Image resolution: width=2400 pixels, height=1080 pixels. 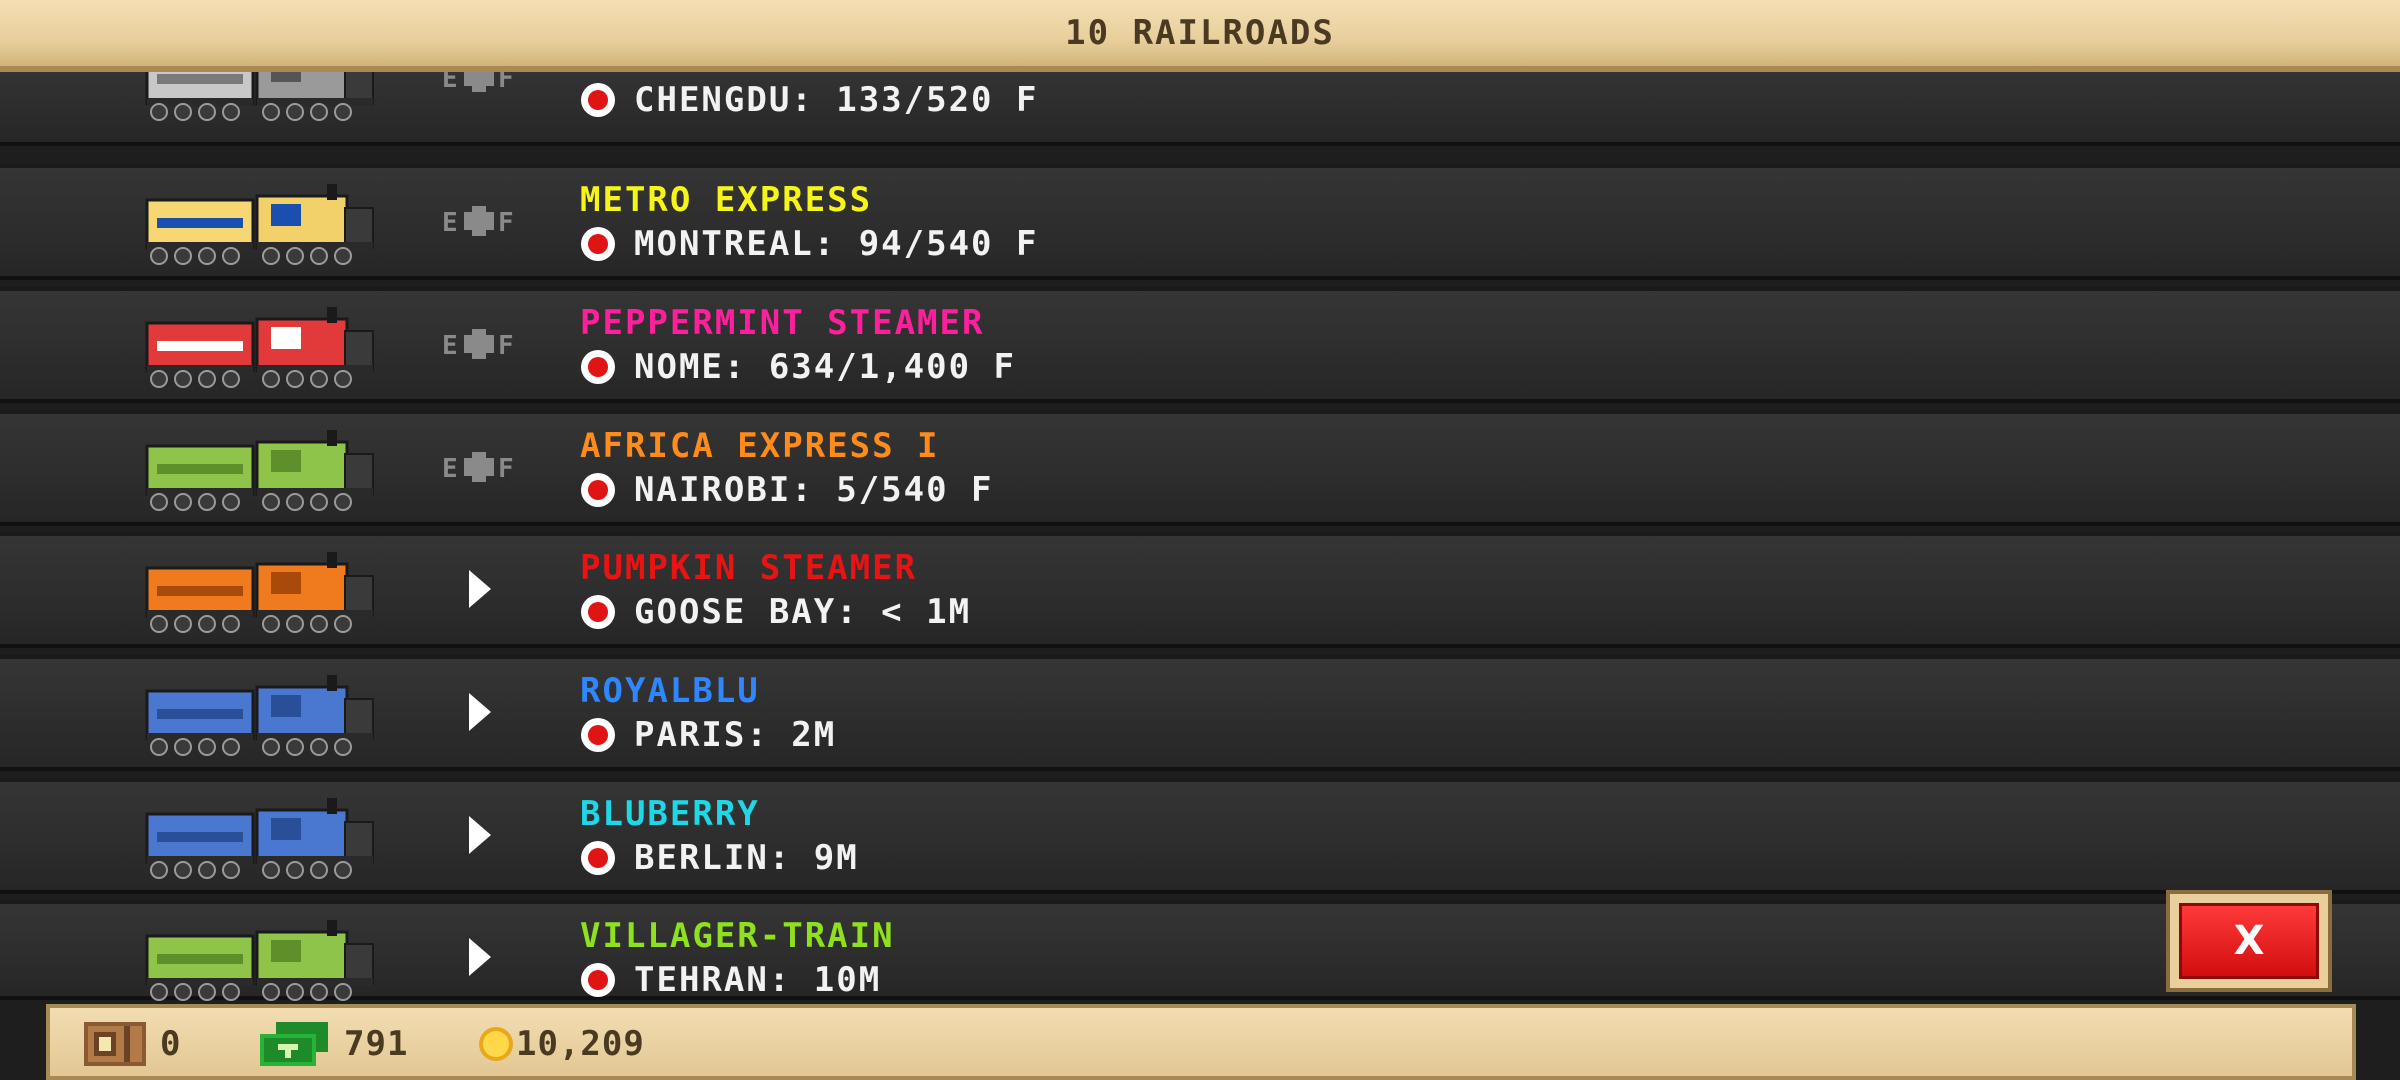 I want to click on destination: PARIS: 2M, so click(x=708, y=735).